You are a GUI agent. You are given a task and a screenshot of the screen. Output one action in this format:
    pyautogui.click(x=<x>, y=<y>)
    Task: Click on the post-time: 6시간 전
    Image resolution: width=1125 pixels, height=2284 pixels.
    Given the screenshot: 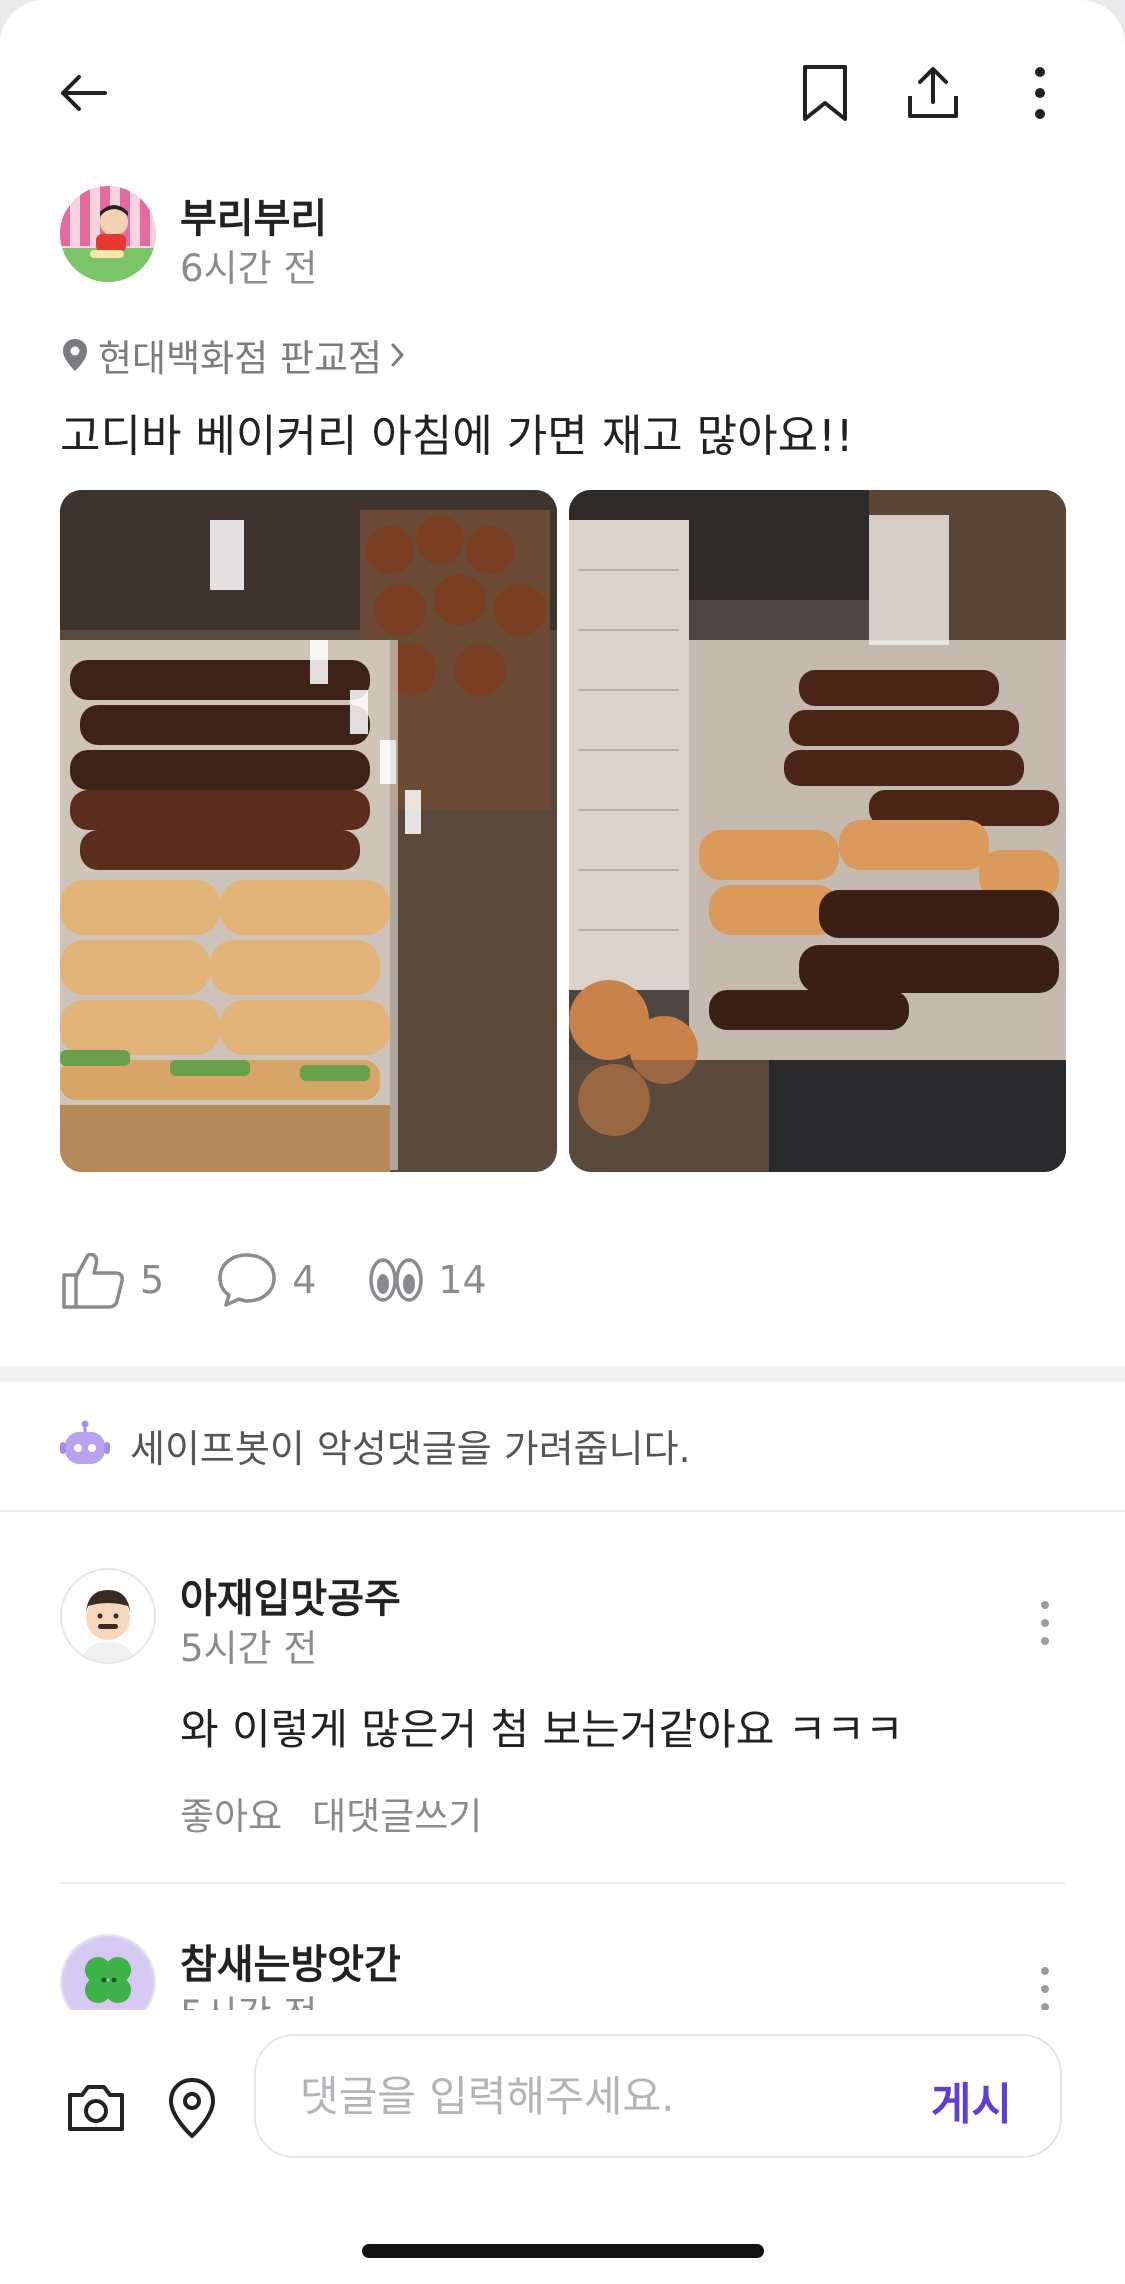 What is the action you would take?
    pyautogui.click(x=249, y=268)
    